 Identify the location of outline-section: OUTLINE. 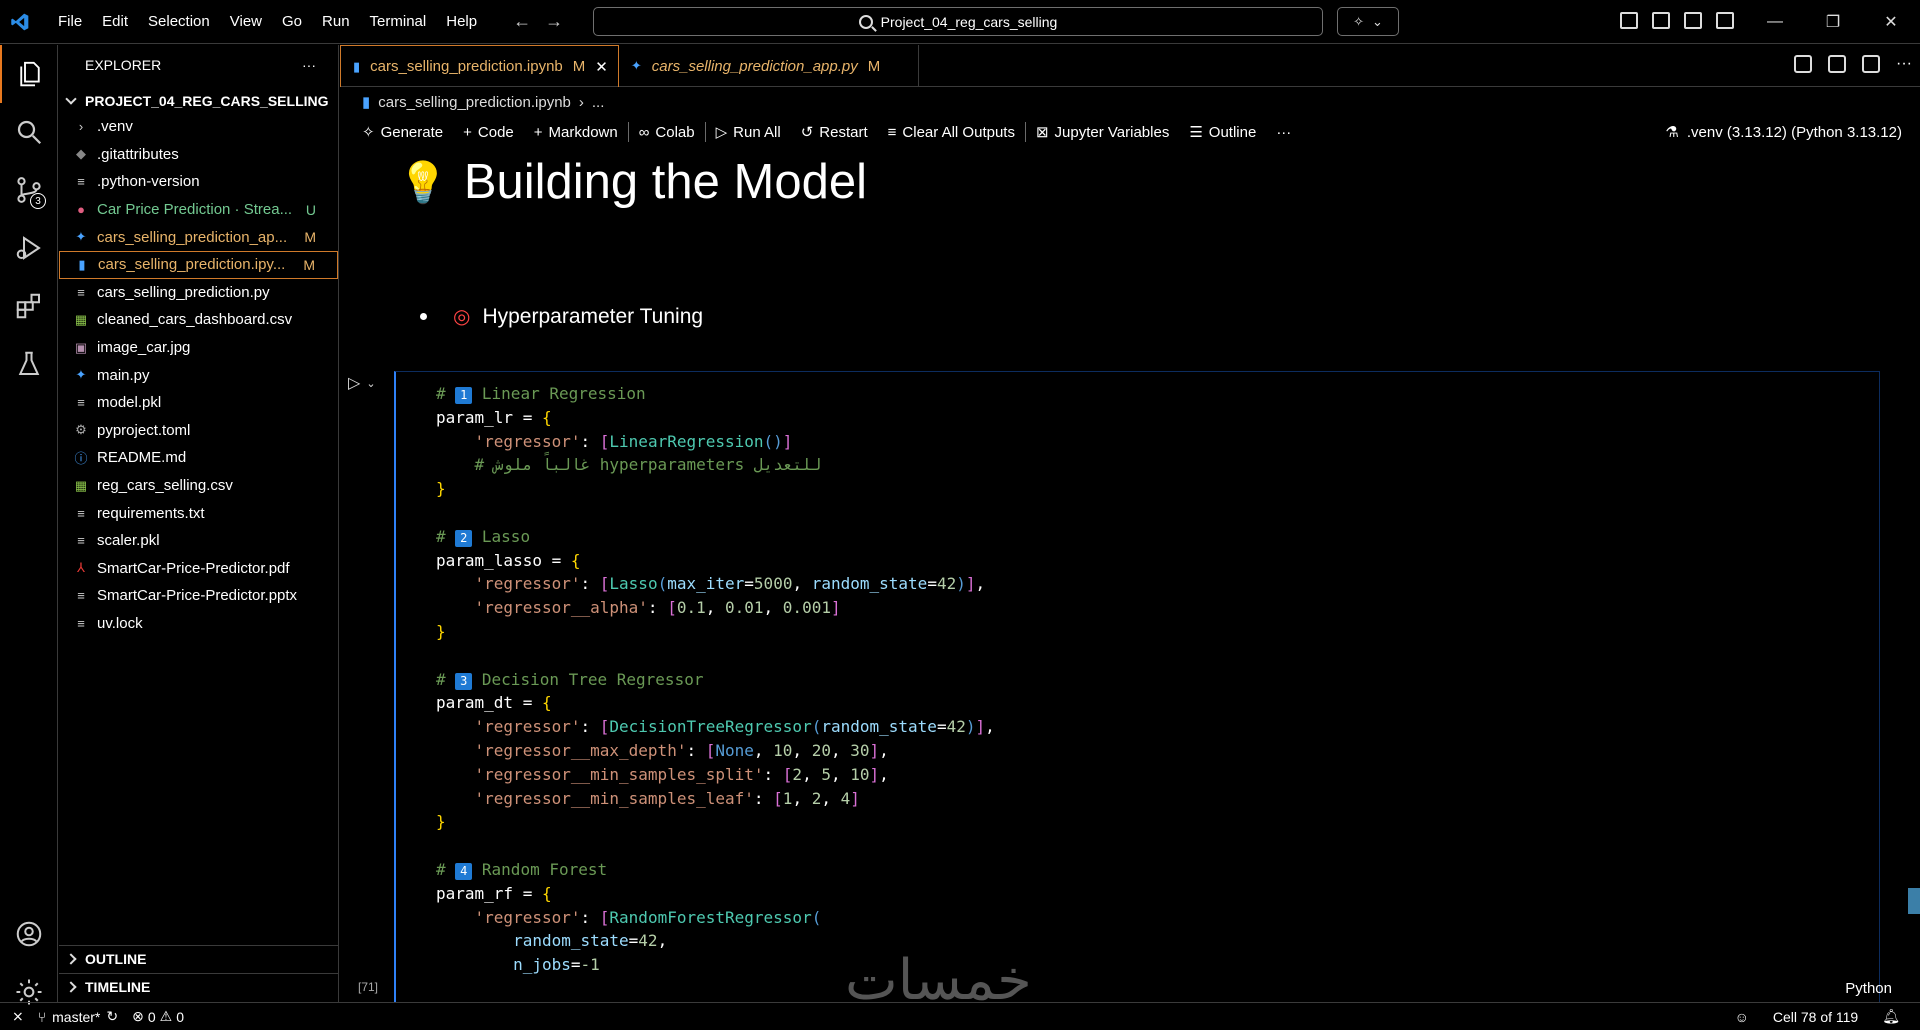
(198, 958).